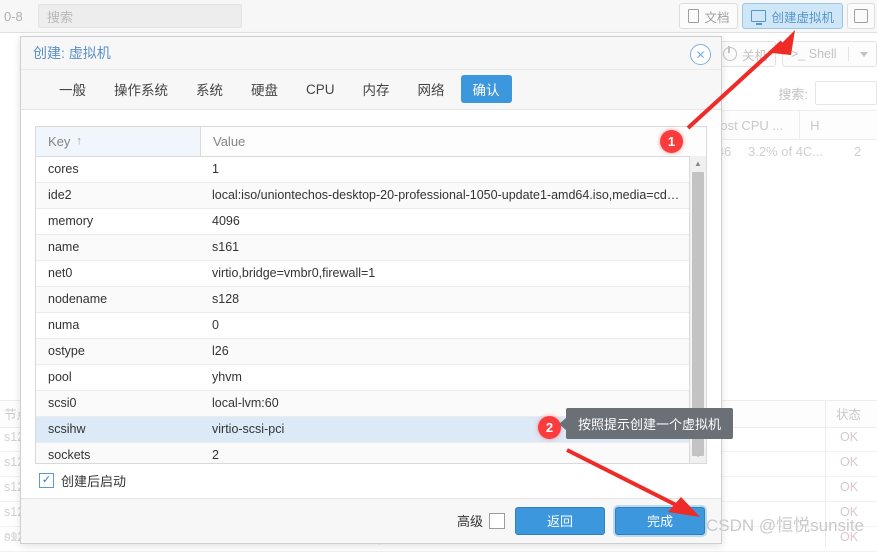 This screenshot has height=552, width=877. What do you see at coordinates (71, 221) in the screenshot?
I see `row-key: memory` at bounding box center [71, 221].